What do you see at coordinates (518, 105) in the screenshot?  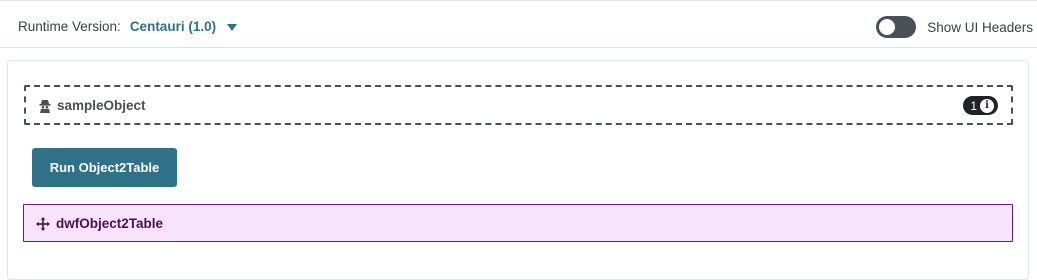 I see `sample-object-block: sampleObject 1 i` at bounding box center [518, 105].